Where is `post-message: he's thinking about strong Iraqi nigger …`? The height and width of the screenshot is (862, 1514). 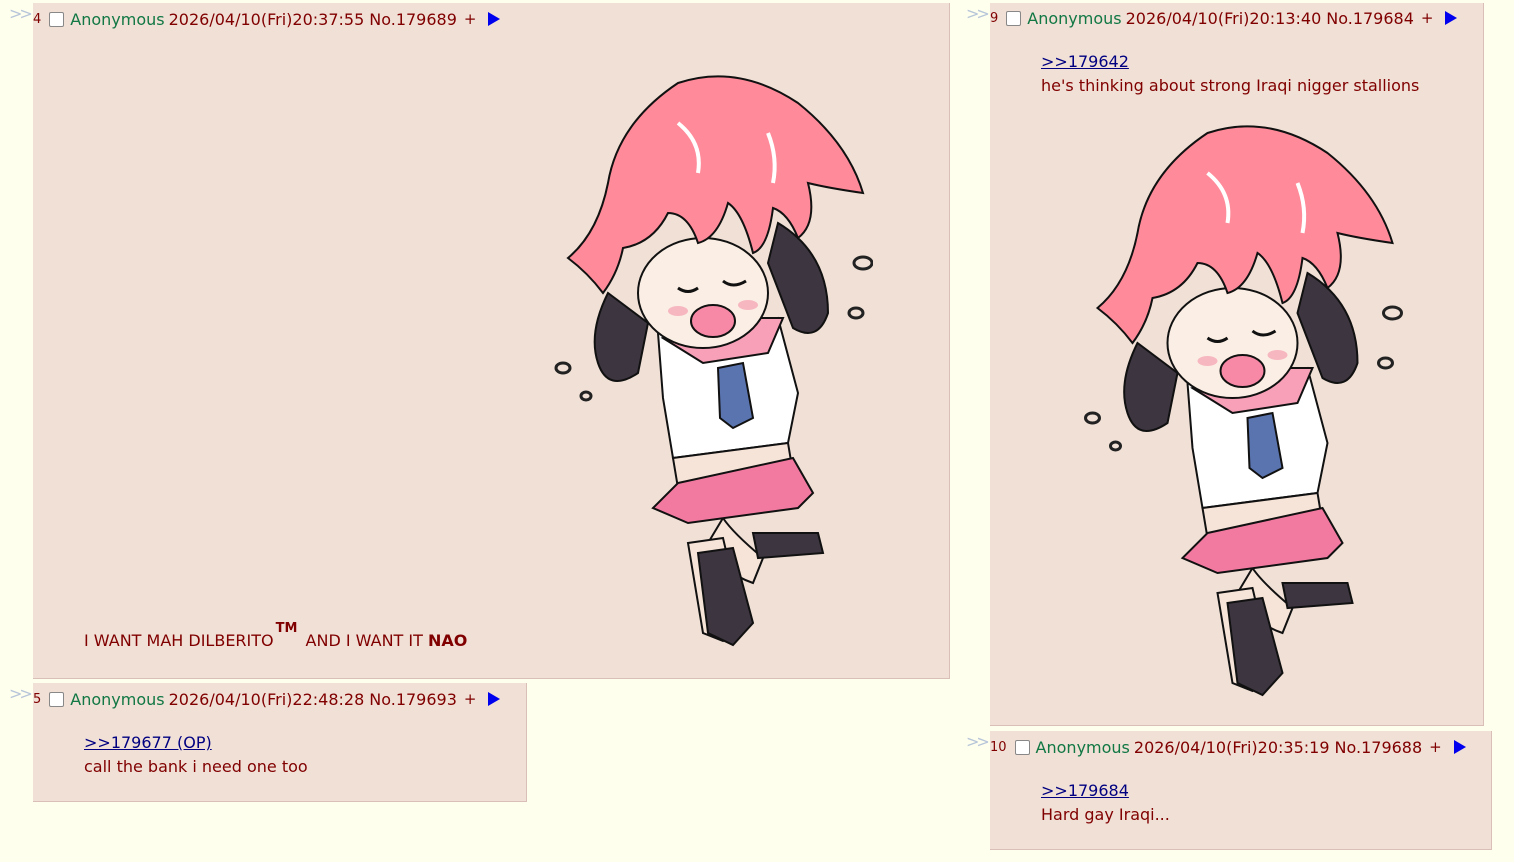
post-message: he's thinking about strong Iraqi nigger … is located at coordinates (1230, 85).